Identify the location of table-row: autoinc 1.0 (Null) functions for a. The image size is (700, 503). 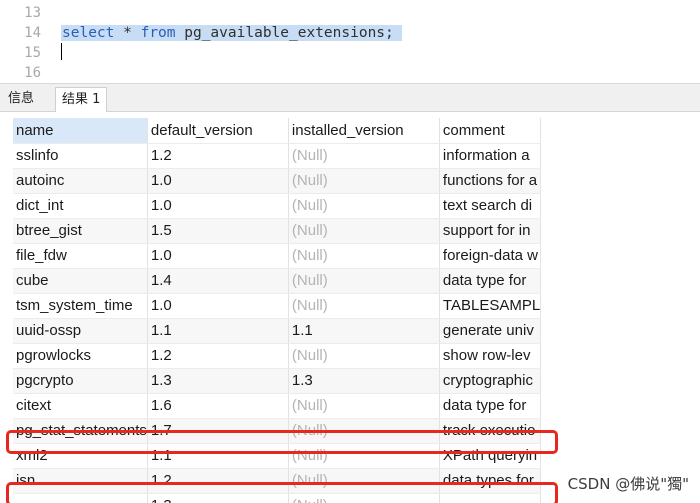
(277, 181).